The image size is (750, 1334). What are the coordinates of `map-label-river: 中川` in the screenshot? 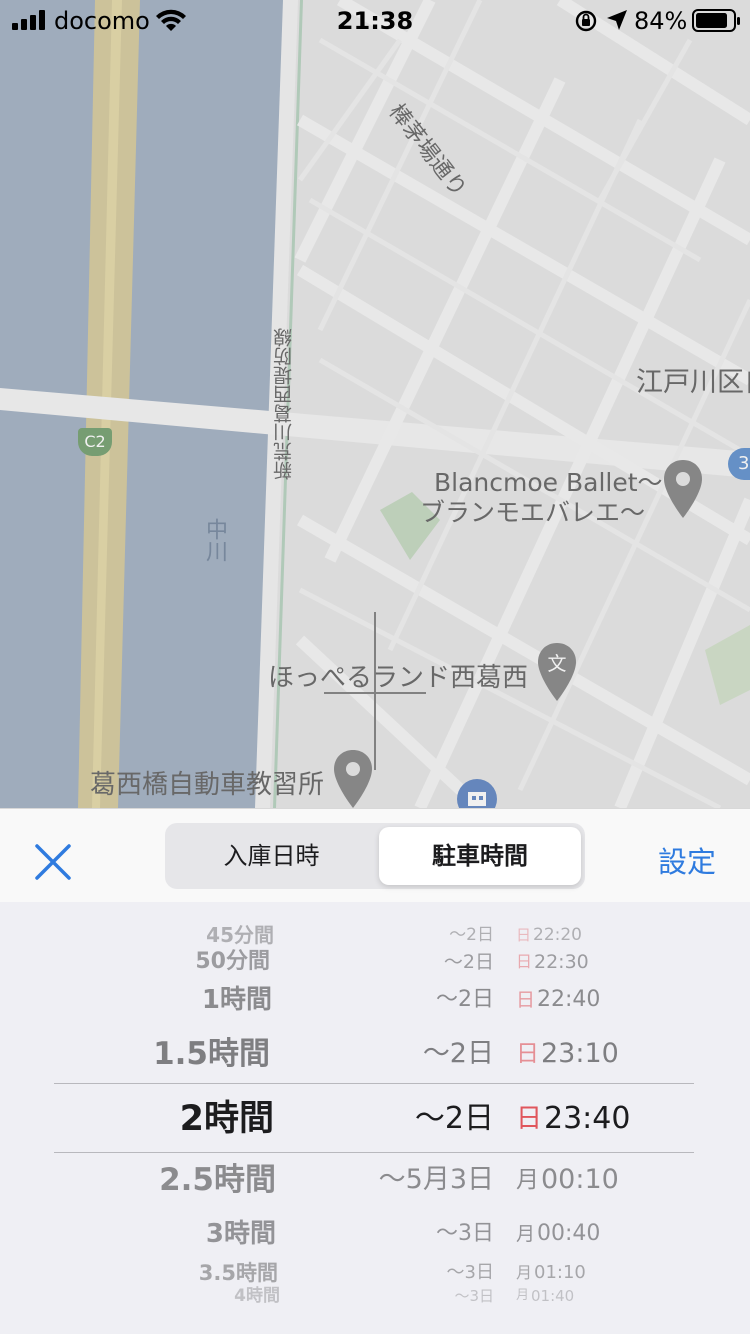 It's located at (214, 540).